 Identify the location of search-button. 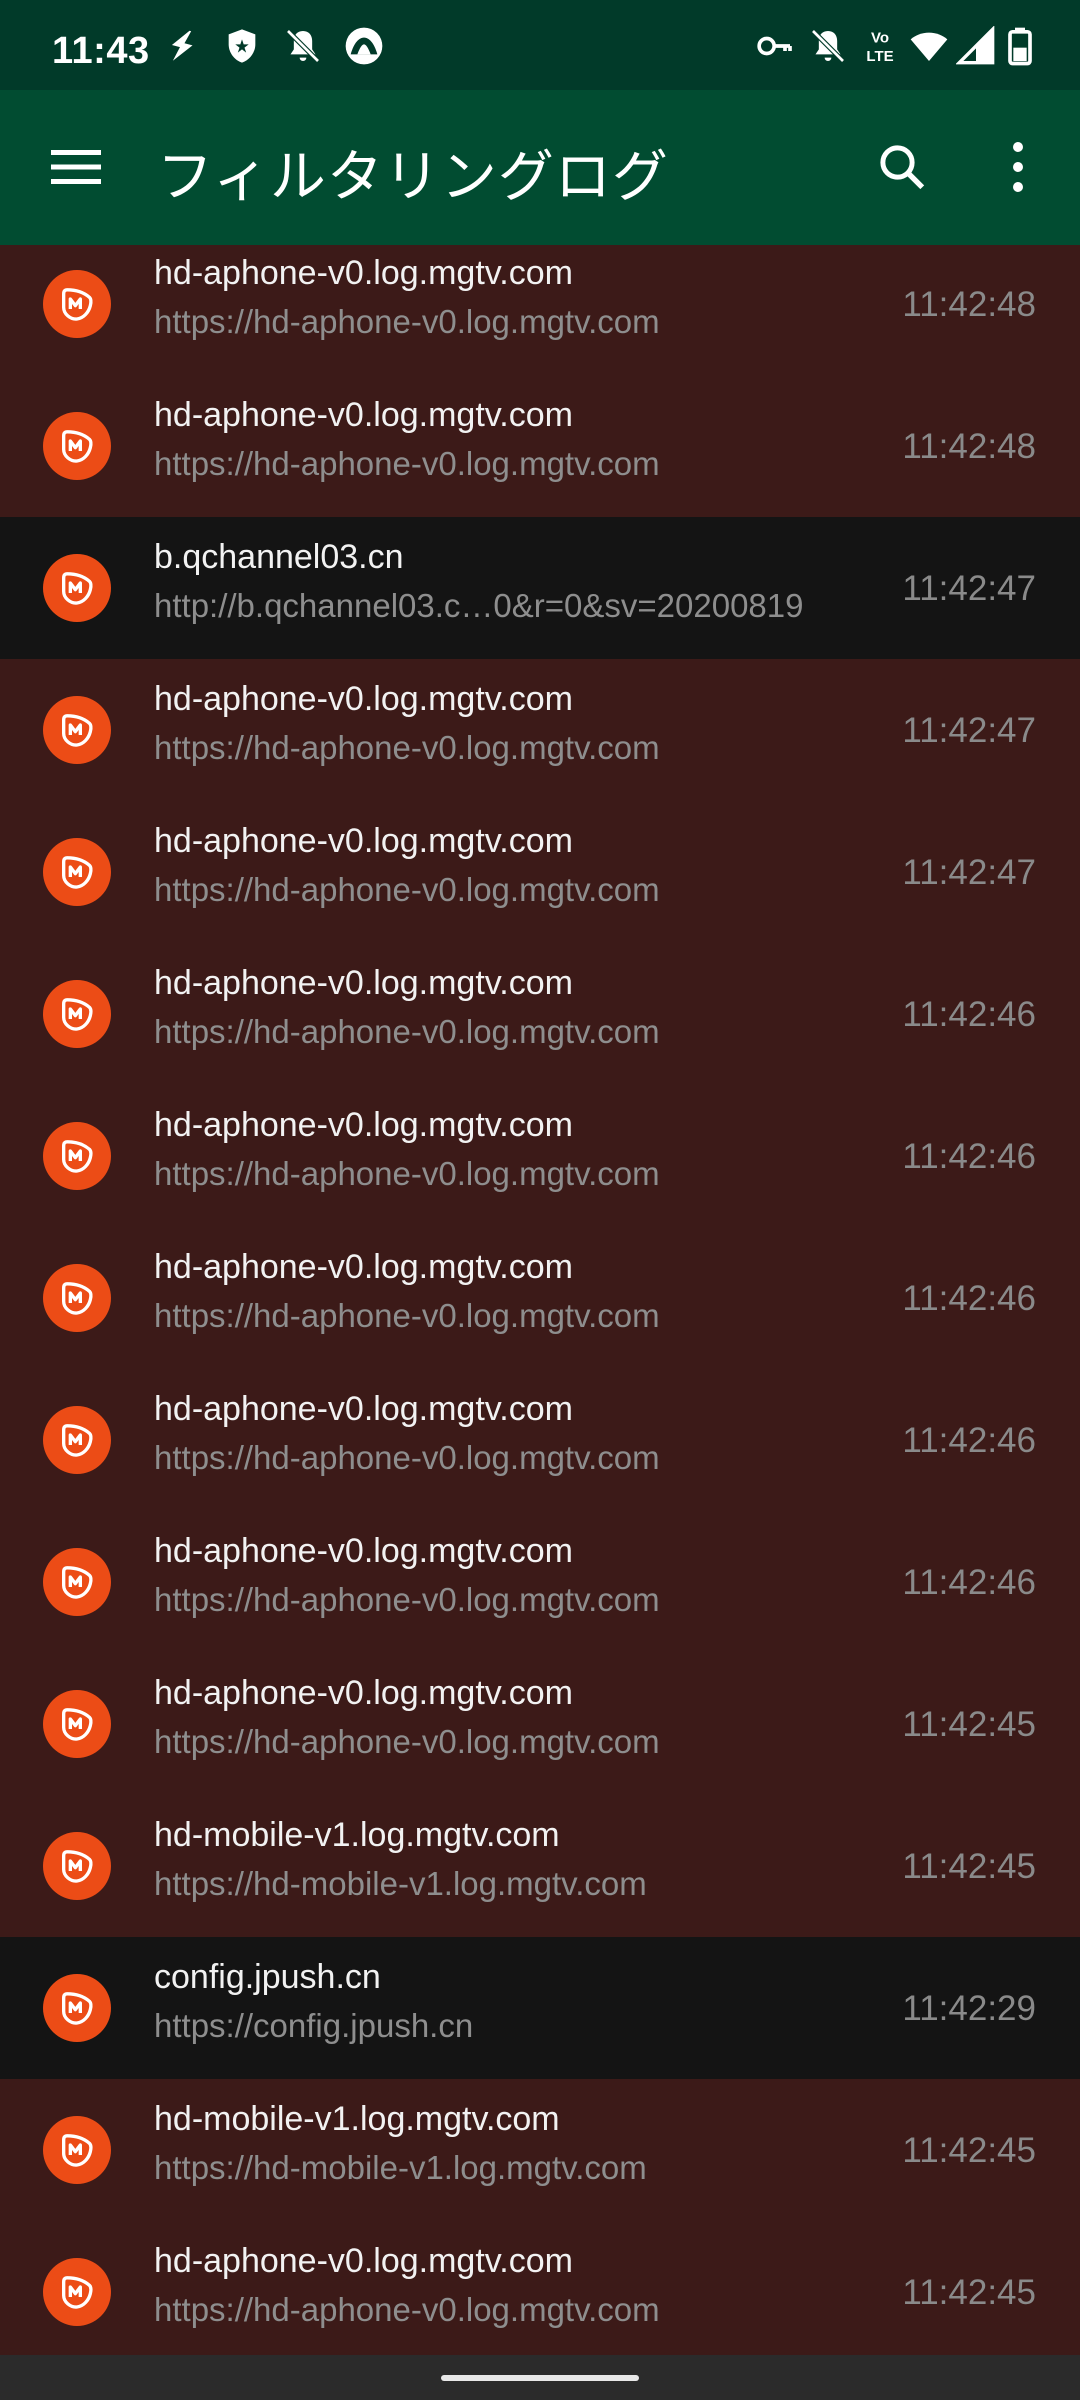
(902, 167).